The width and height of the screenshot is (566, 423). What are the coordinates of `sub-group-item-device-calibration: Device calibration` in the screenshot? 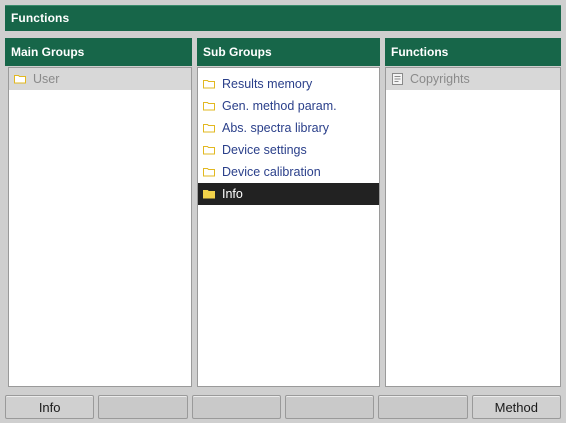 It's located at (288, 172).